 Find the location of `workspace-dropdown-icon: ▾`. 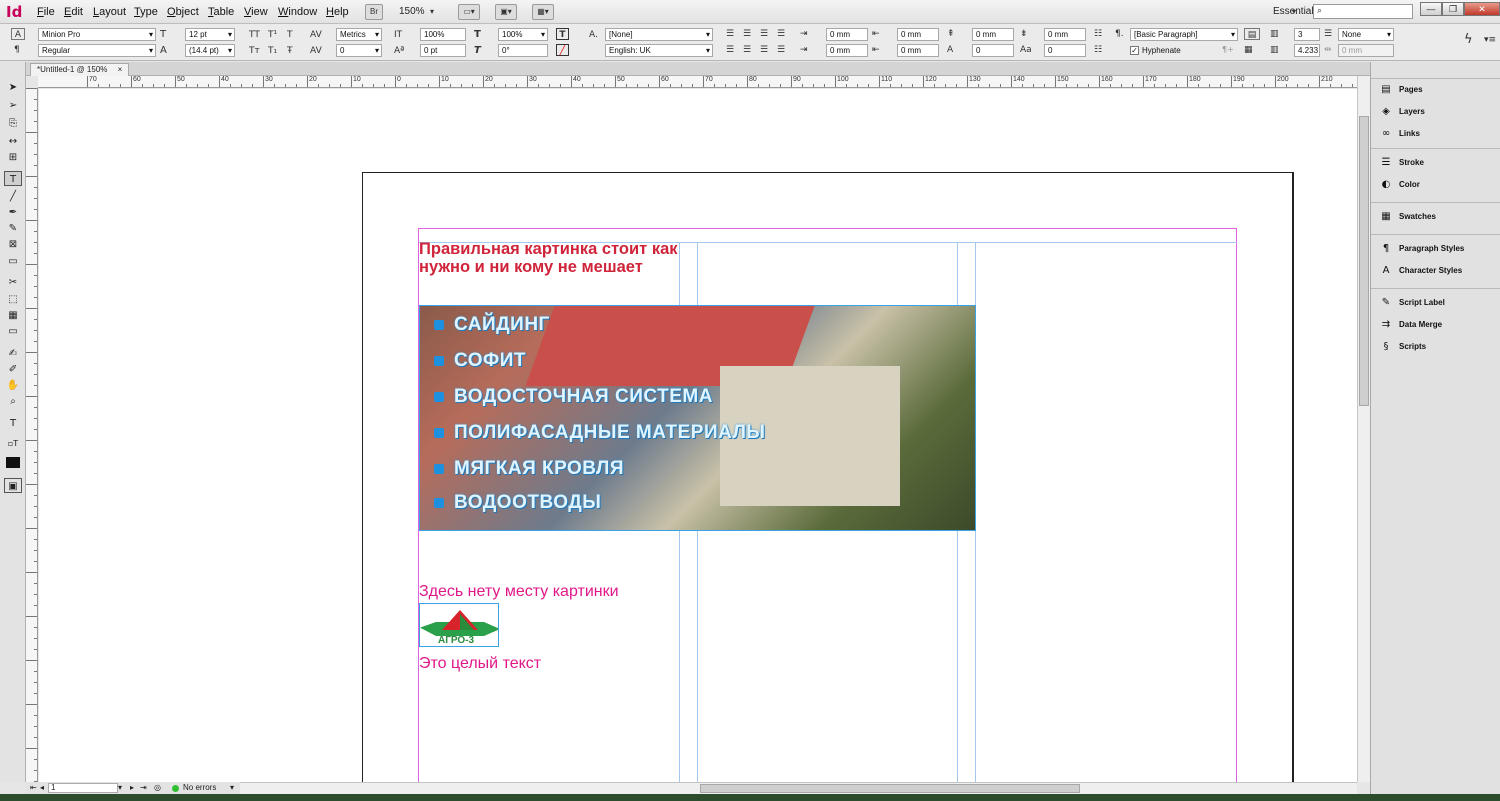

workspace-dropdown-icon: ▾ is located at coordinates (1294, 12).